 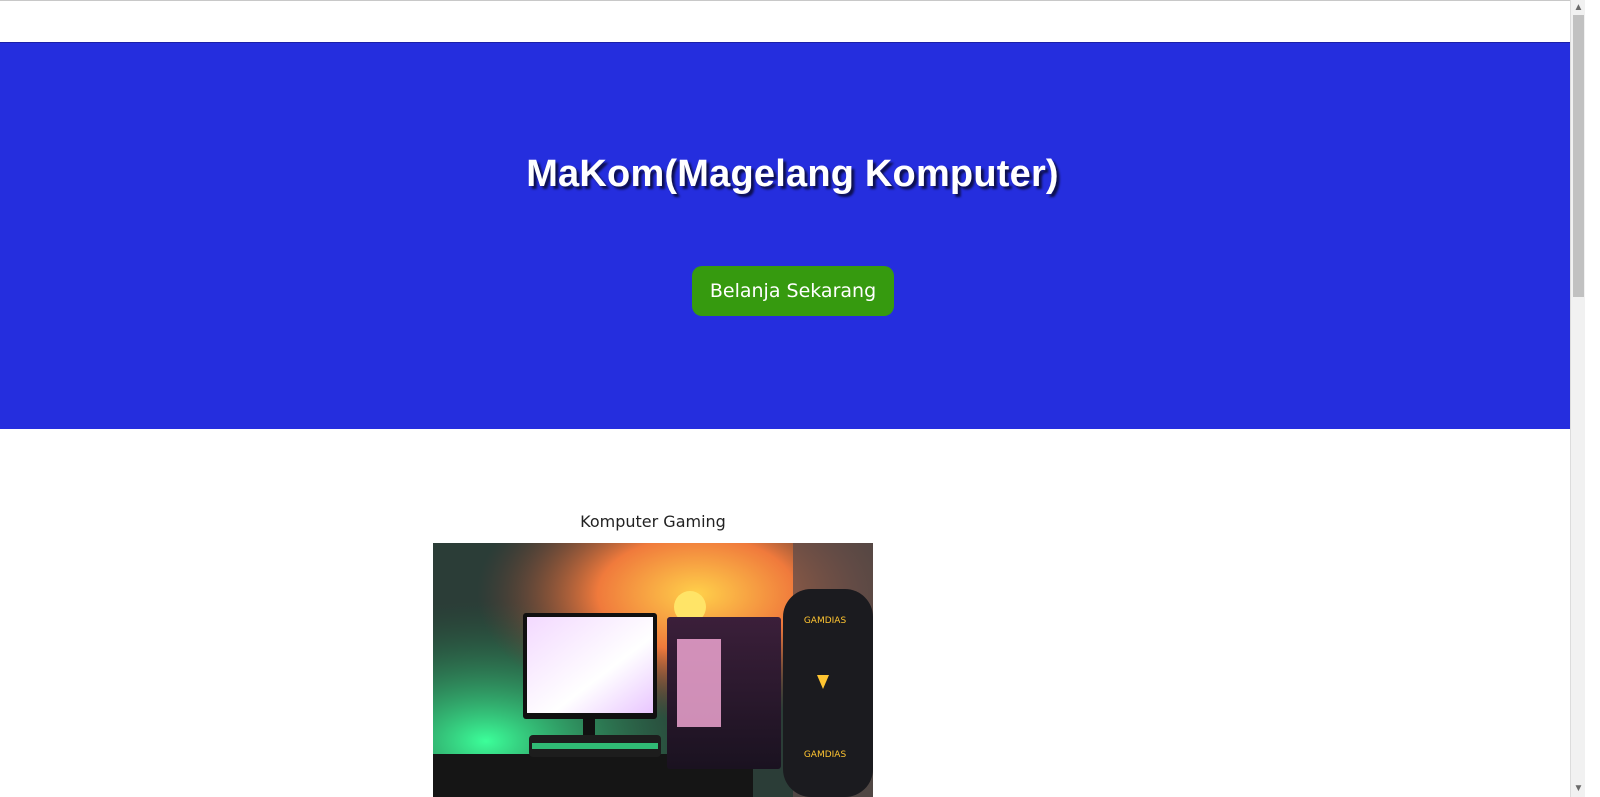 I want to click on vertical-scrollbar: ▲ ▼, so click(x=1577, y=398).